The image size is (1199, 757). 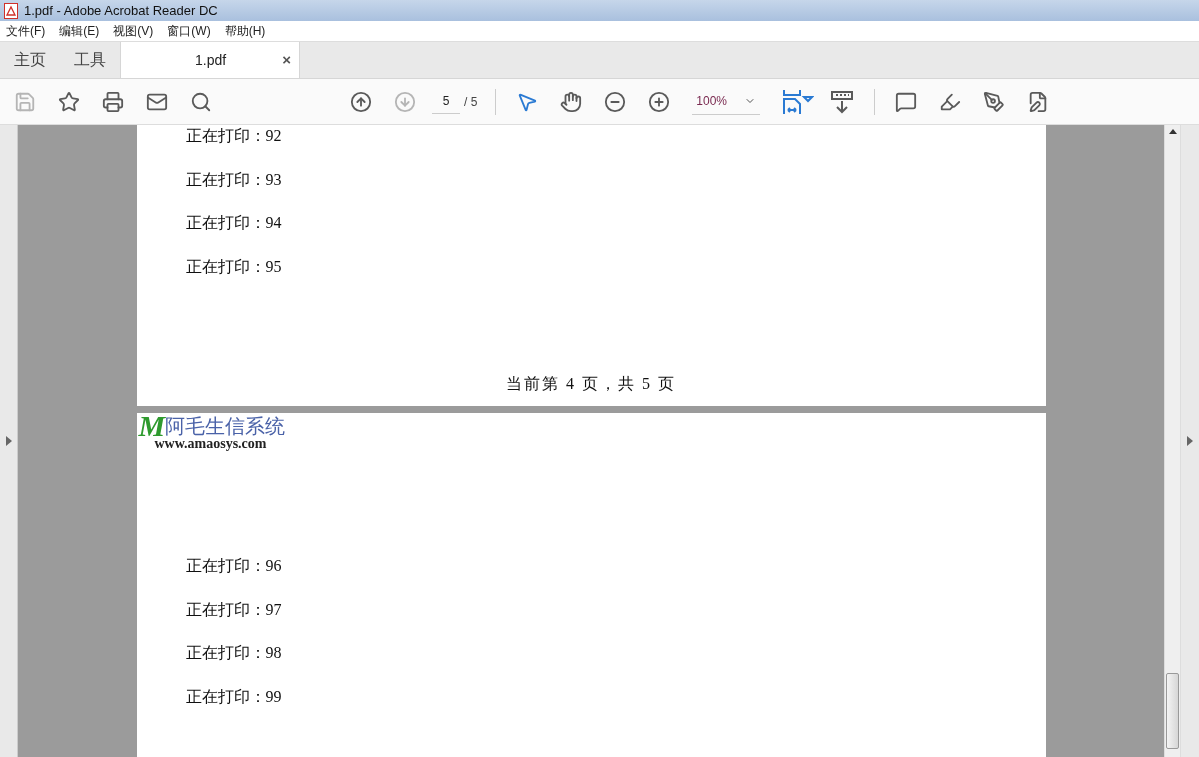 What do you see at coordinates (234, 653) in the screenshot?
I see `text-line: 正在打印：98` at bounding box center [234, 653].